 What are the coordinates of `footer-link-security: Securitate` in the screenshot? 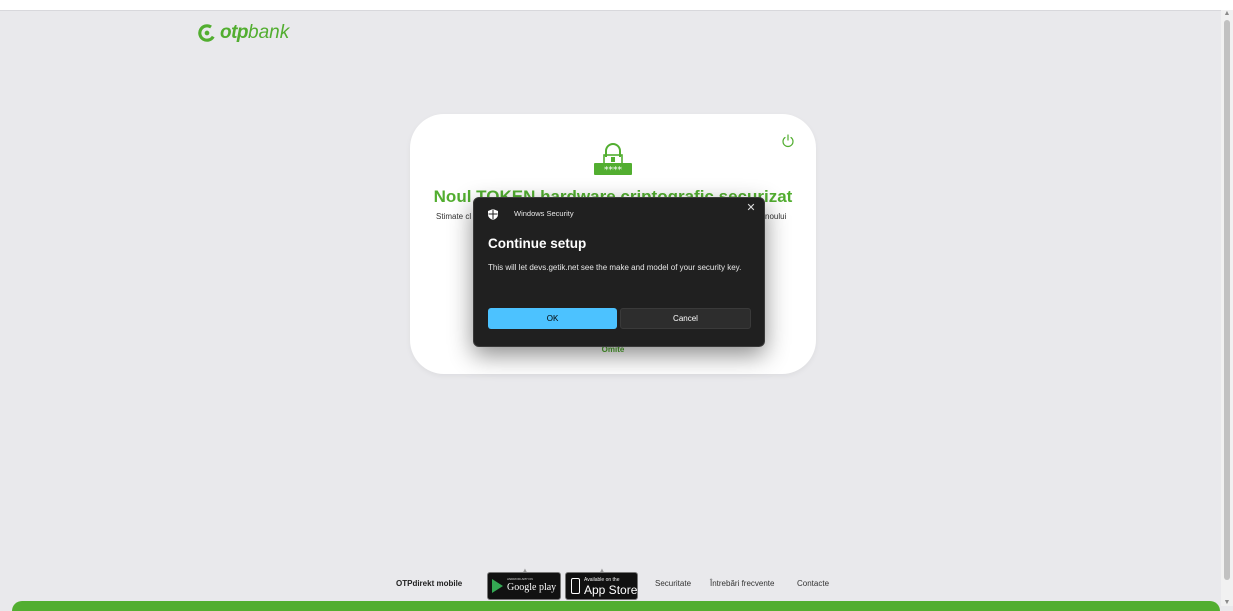 It's located at (673, 583).